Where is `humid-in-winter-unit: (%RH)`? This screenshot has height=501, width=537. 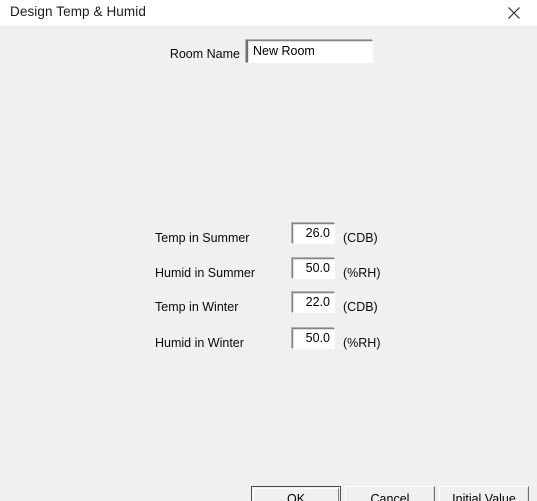 humid-in-winter-unit: (%RH) is located at coordinates (362, 343).